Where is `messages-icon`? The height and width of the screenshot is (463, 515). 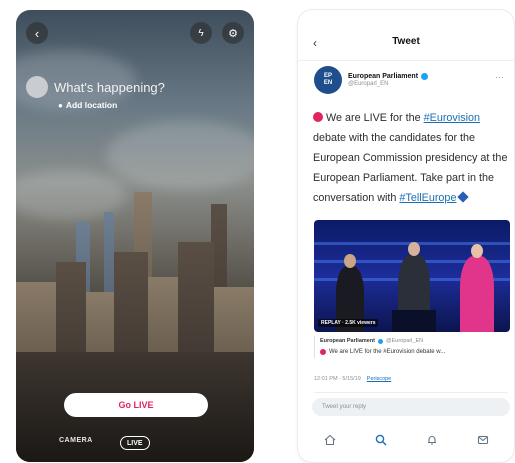
messages-icon is located at coordinates (482, 440).